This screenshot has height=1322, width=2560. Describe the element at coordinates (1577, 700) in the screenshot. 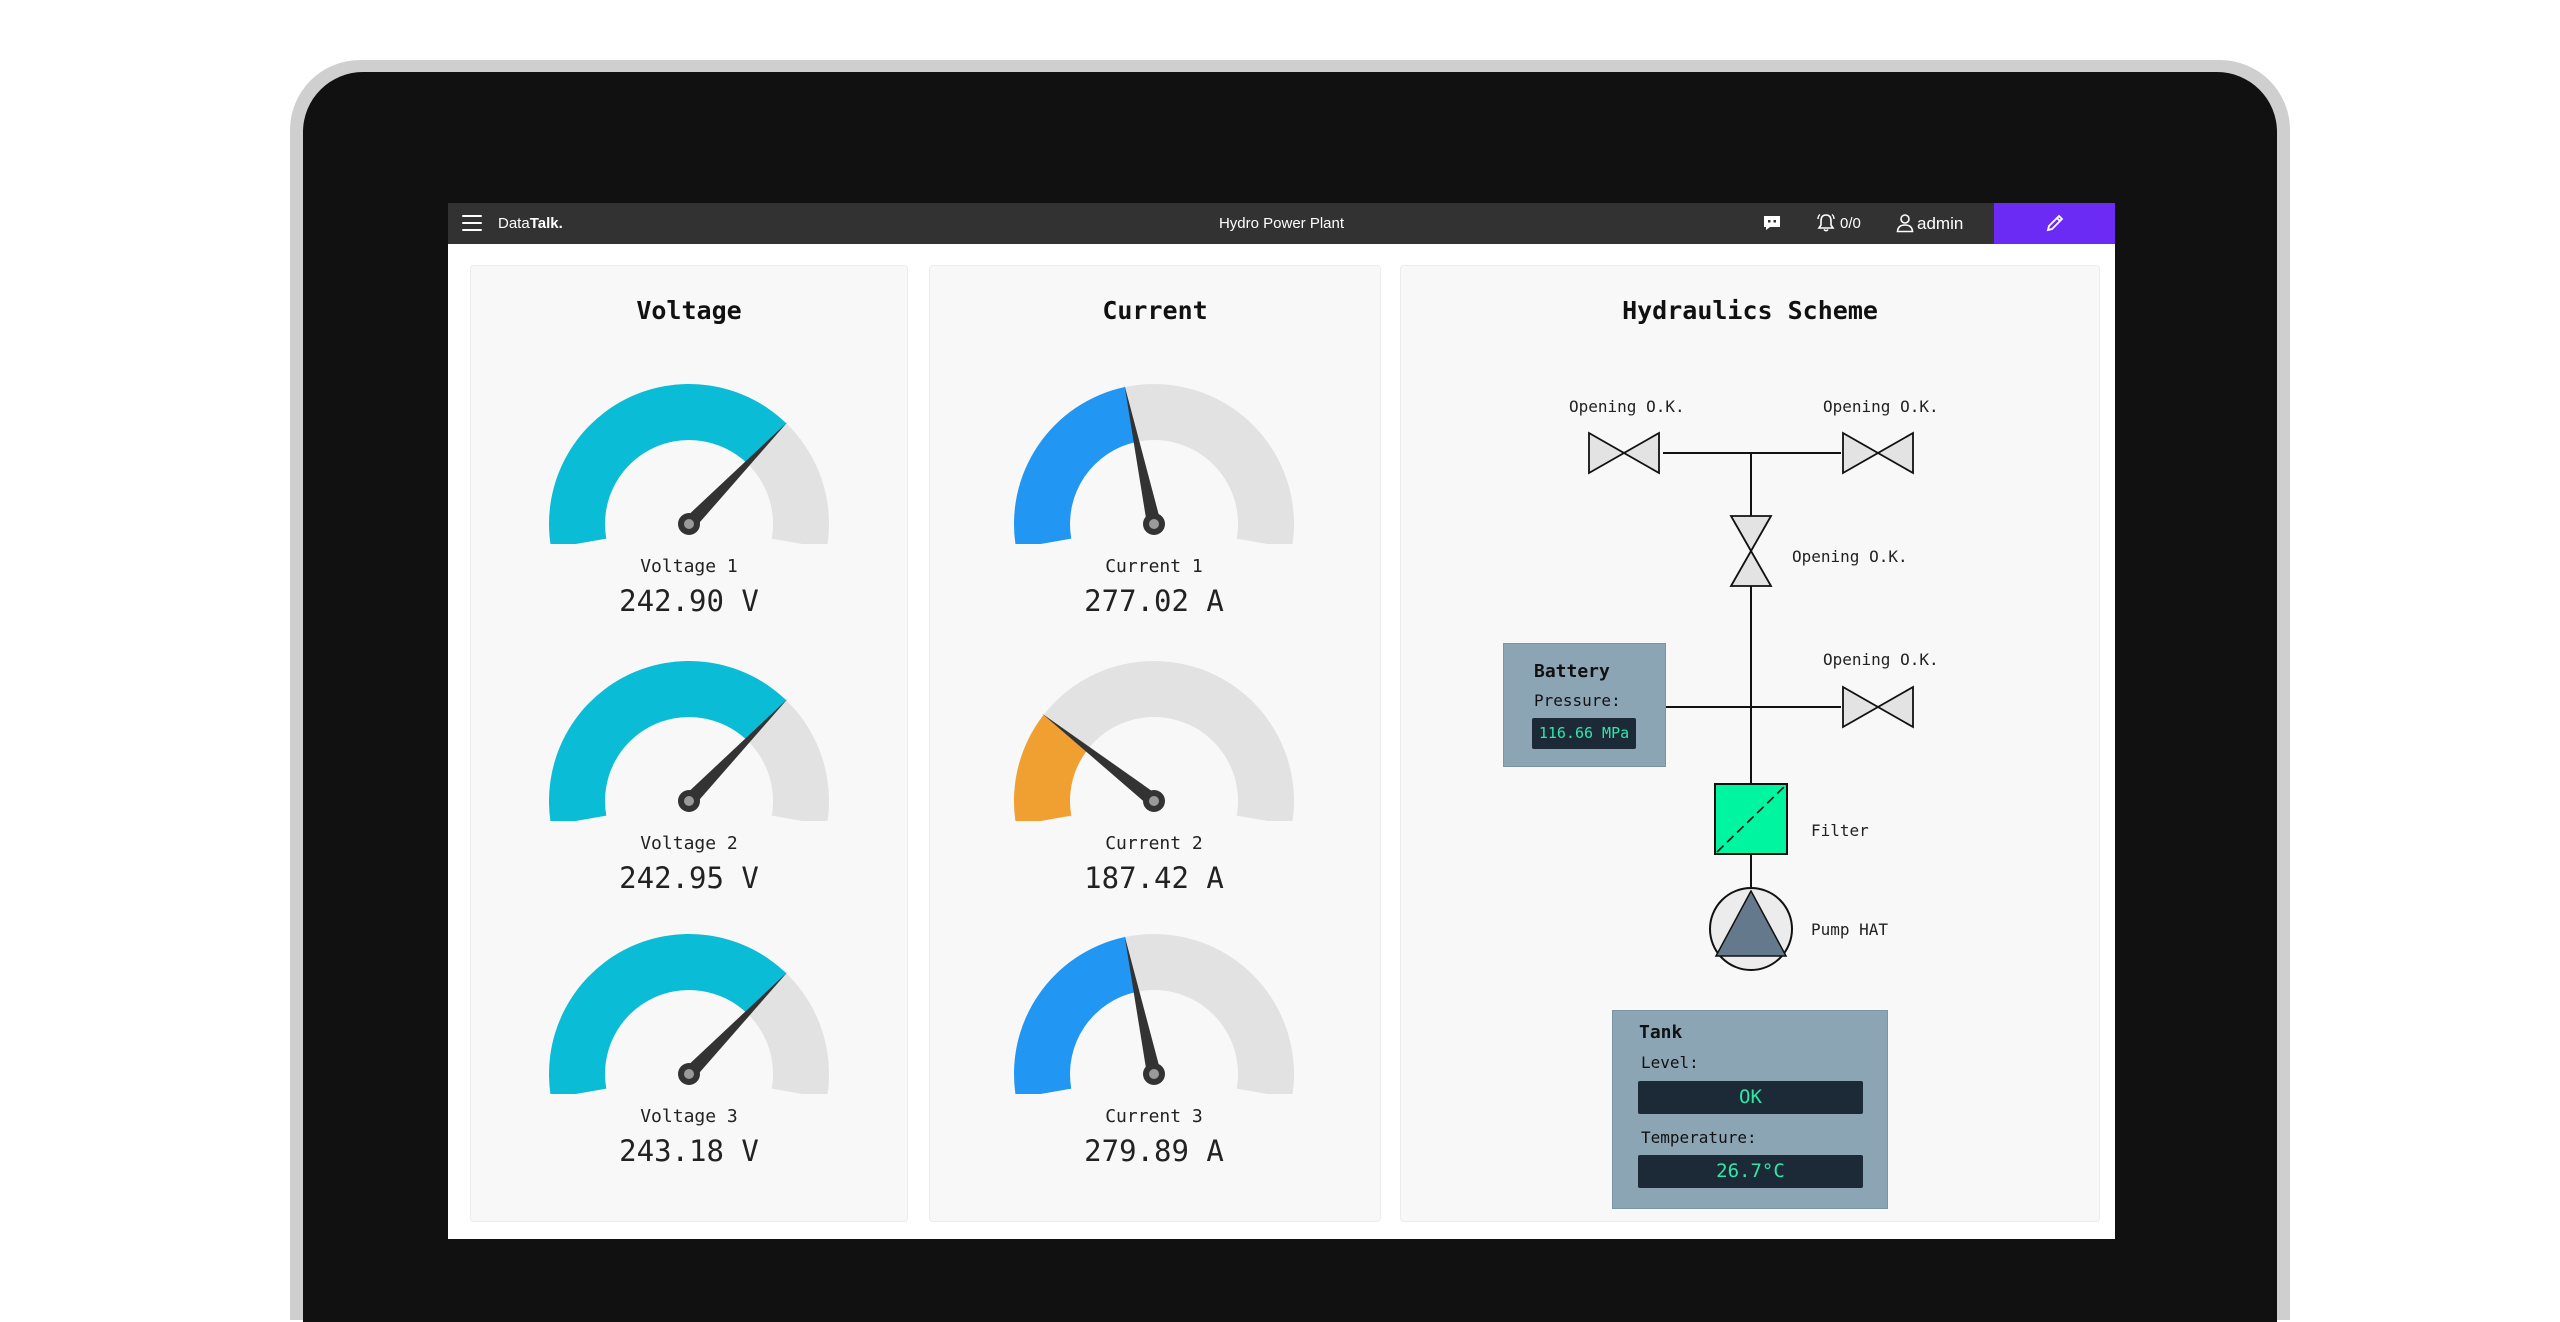

I see `battery-pressure-label: Pressure:` at that location.